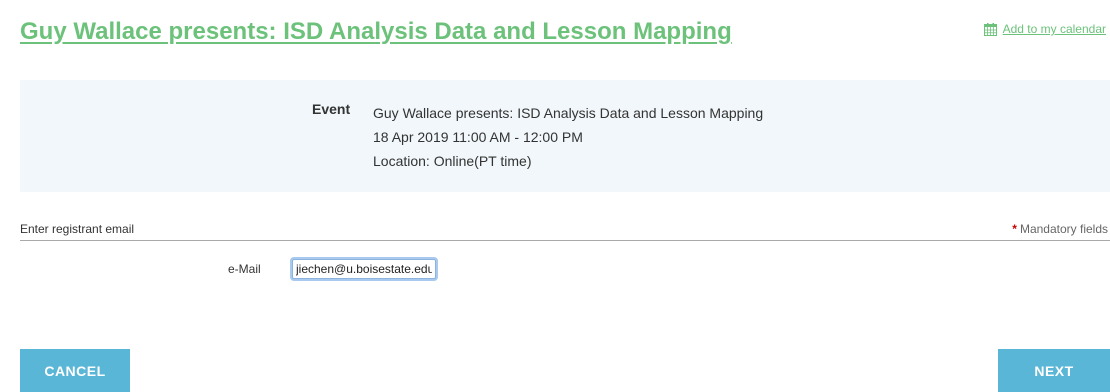 This screenshot has width=1110, height=392. I want to click on calendar-icon, so click(990, 29).